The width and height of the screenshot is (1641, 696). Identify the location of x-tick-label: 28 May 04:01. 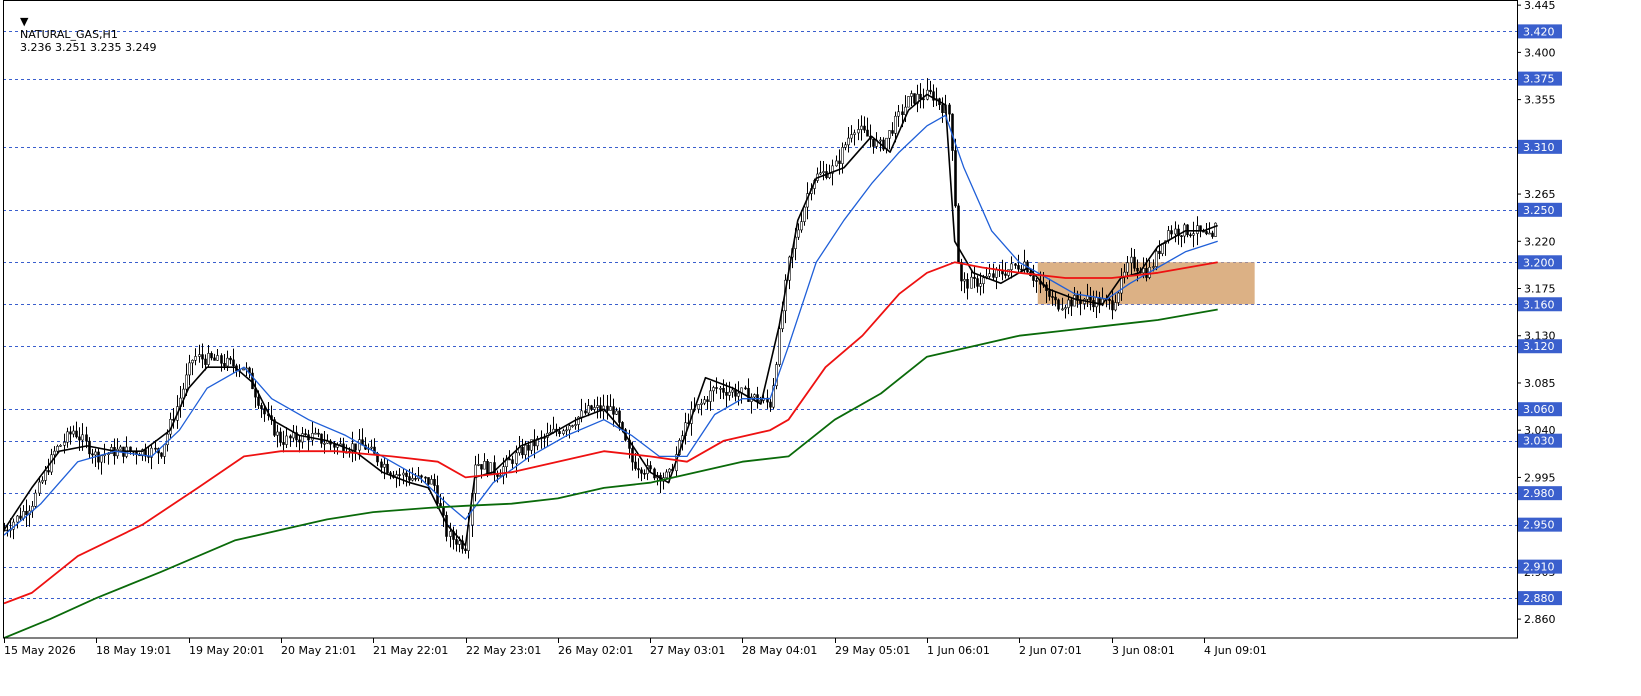
(779, 650).